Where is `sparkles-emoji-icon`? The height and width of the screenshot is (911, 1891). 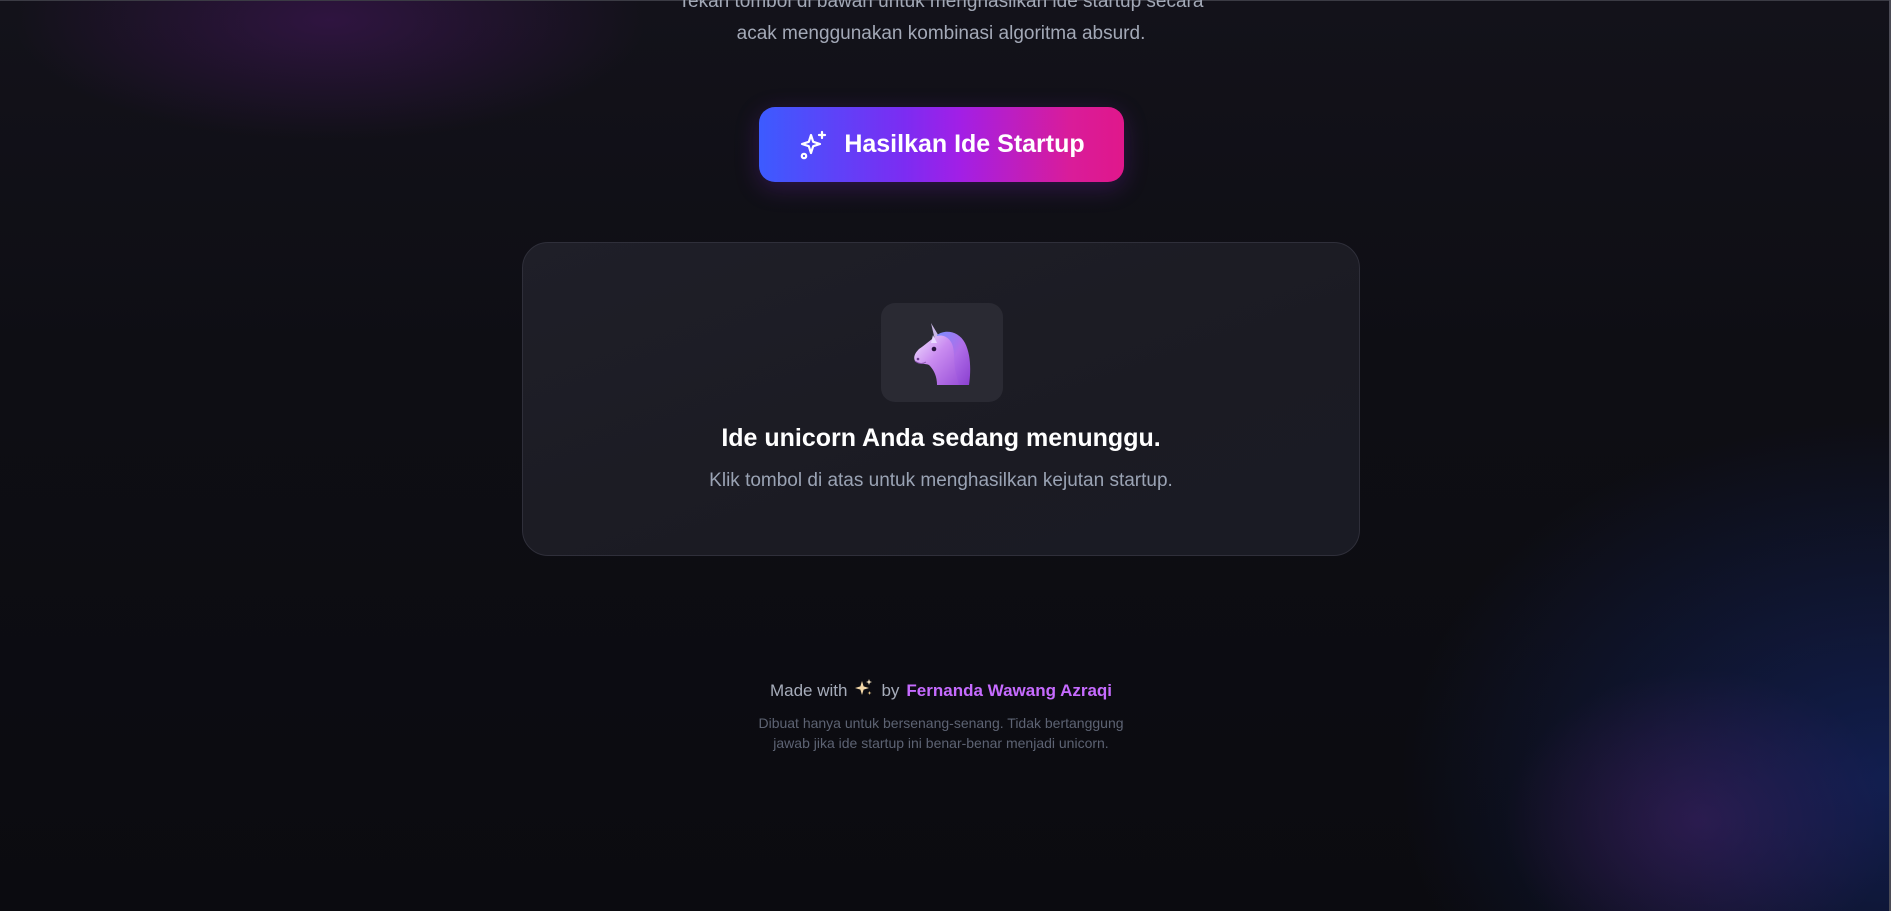
sparkles-emoji-icon is located at coordinates (864, 690).